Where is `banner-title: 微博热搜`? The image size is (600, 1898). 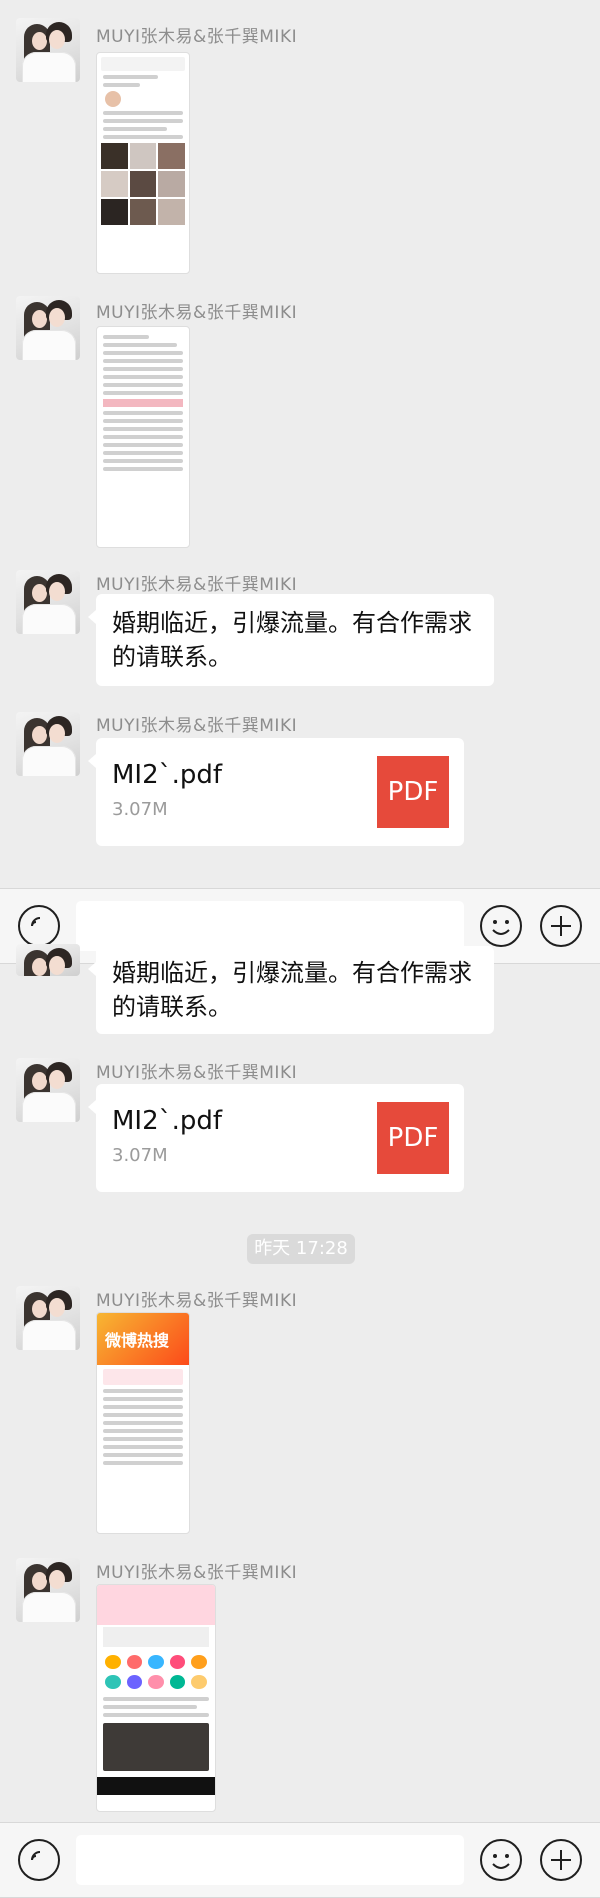
banner-title: 微博热搜 is located at coordinates (137, 1340).